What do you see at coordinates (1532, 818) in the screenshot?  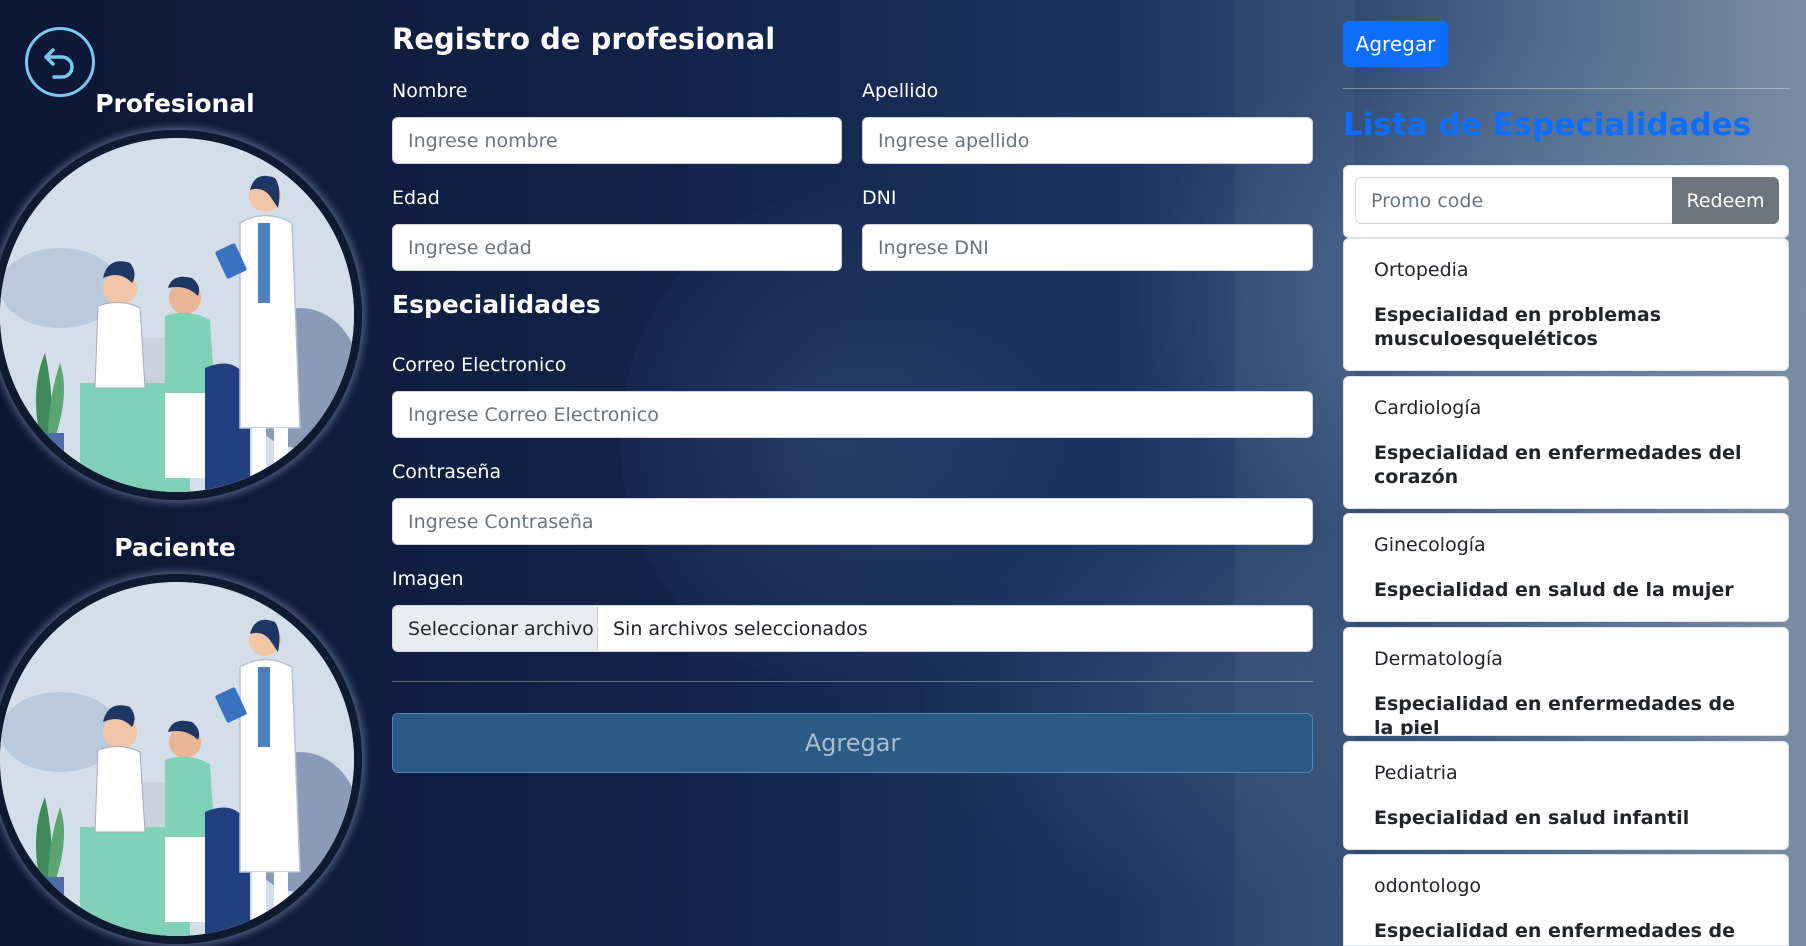 I see `specialty-description: Especialidad en salud infantil` at bounding box center [1532, 818].